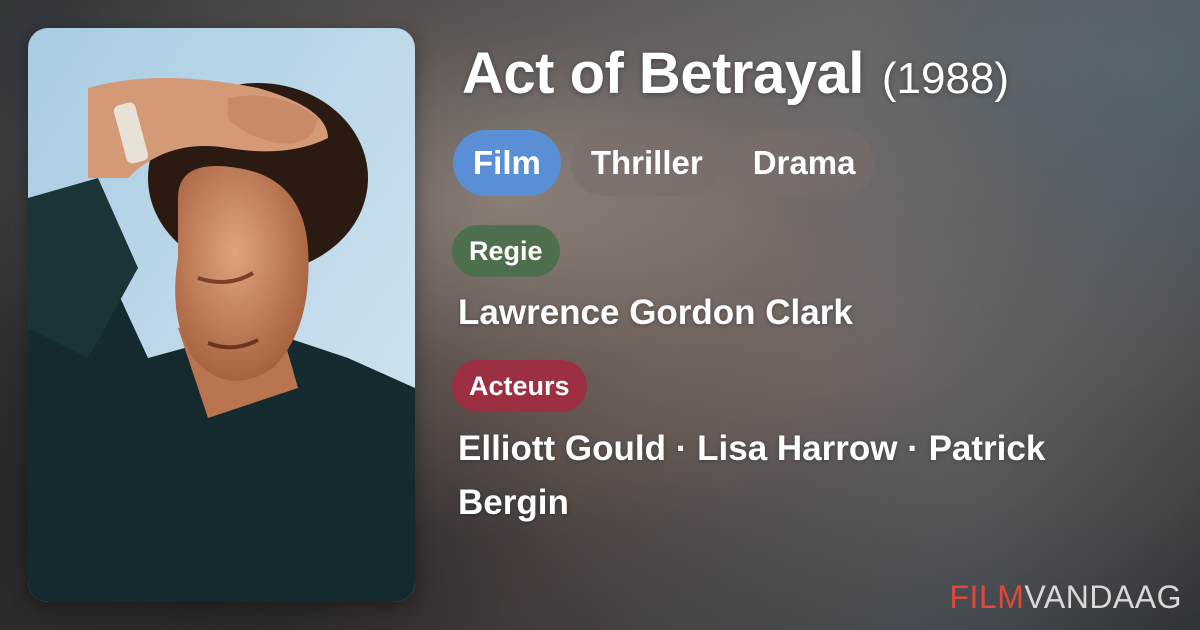 The width and height of the screenshot is (1200, 630). What do you see at coordinates (646, 163) in the screenshot?
I see `tag-thriller: Thriller` at bounding box center [646, 163].